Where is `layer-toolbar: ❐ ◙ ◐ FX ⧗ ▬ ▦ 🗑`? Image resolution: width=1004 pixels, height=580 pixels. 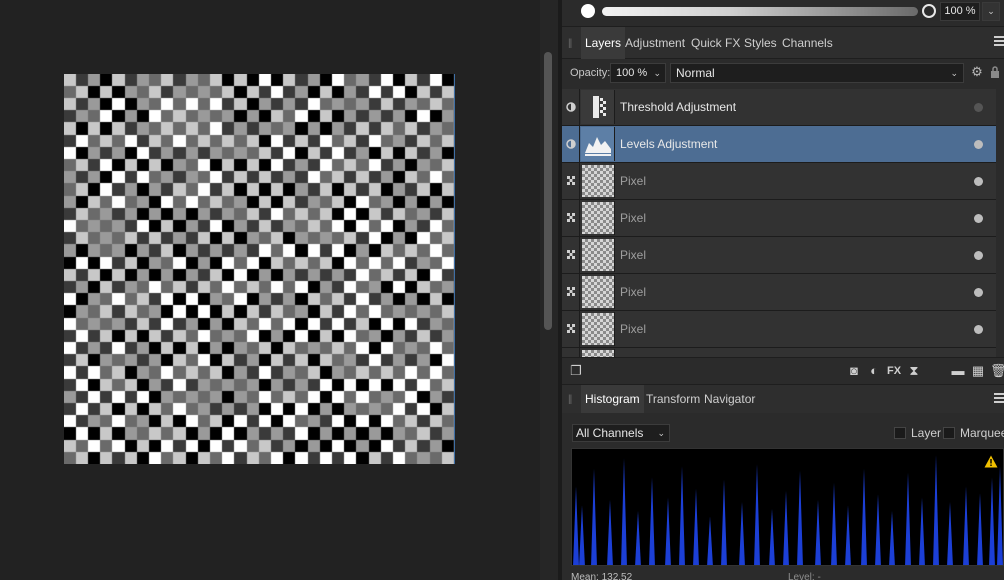
layer-toolbar: ❐ ◙ ◐ FX ⧗ ▬ ▦ 🗑 is located at coordinates (783, 370).